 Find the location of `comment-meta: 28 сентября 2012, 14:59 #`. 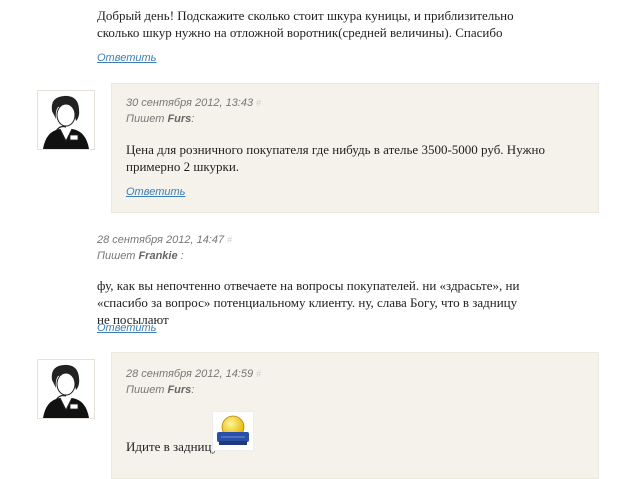

comment-meta: 28 сентября 2012, 14:59 # is located at coordinates (193, 374).